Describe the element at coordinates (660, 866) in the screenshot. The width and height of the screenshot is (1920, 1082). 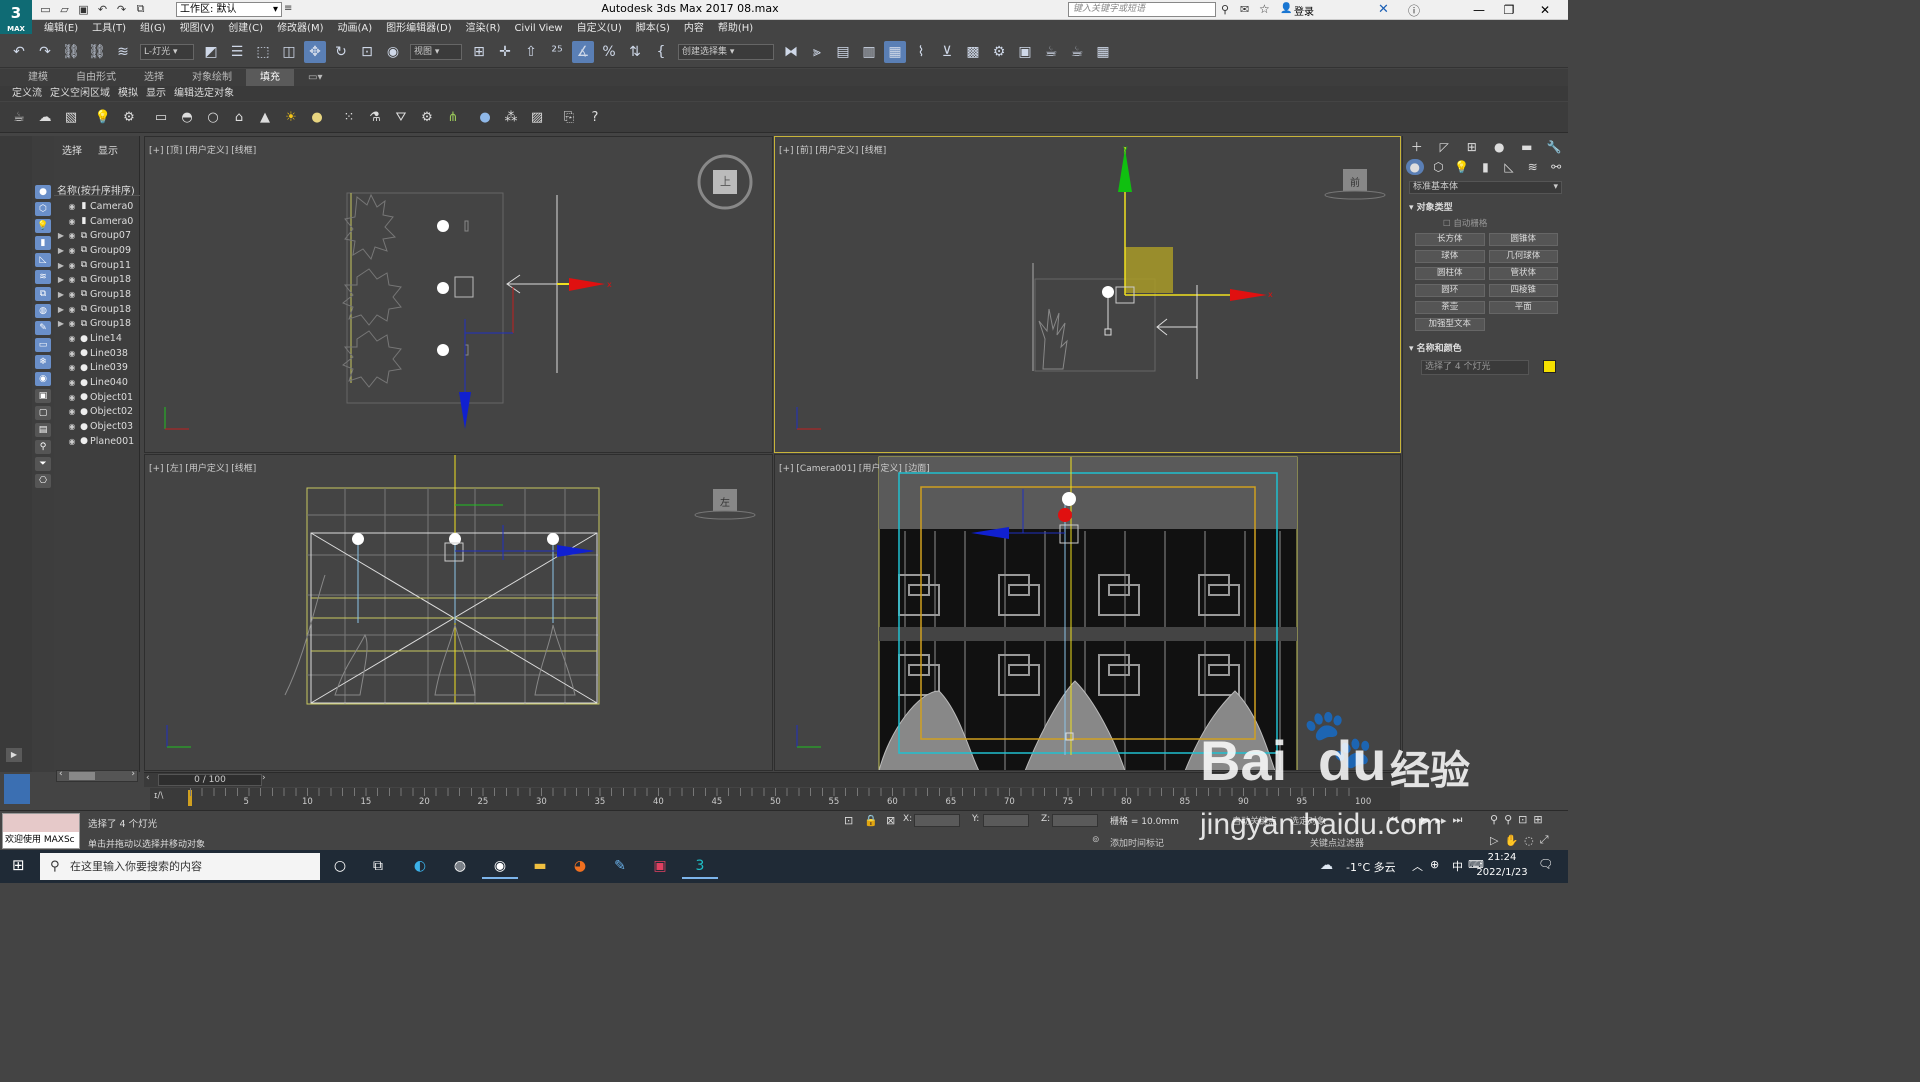
I see `app-icon-3: ▣` at that location.